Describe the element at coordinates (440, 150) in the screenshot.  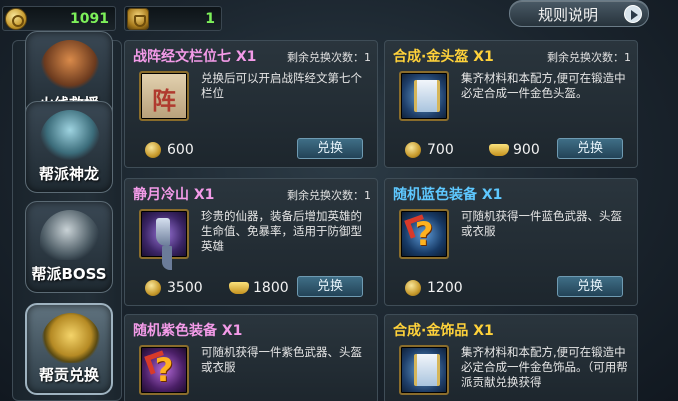
I see `coin-cost-value: 700` at that location.